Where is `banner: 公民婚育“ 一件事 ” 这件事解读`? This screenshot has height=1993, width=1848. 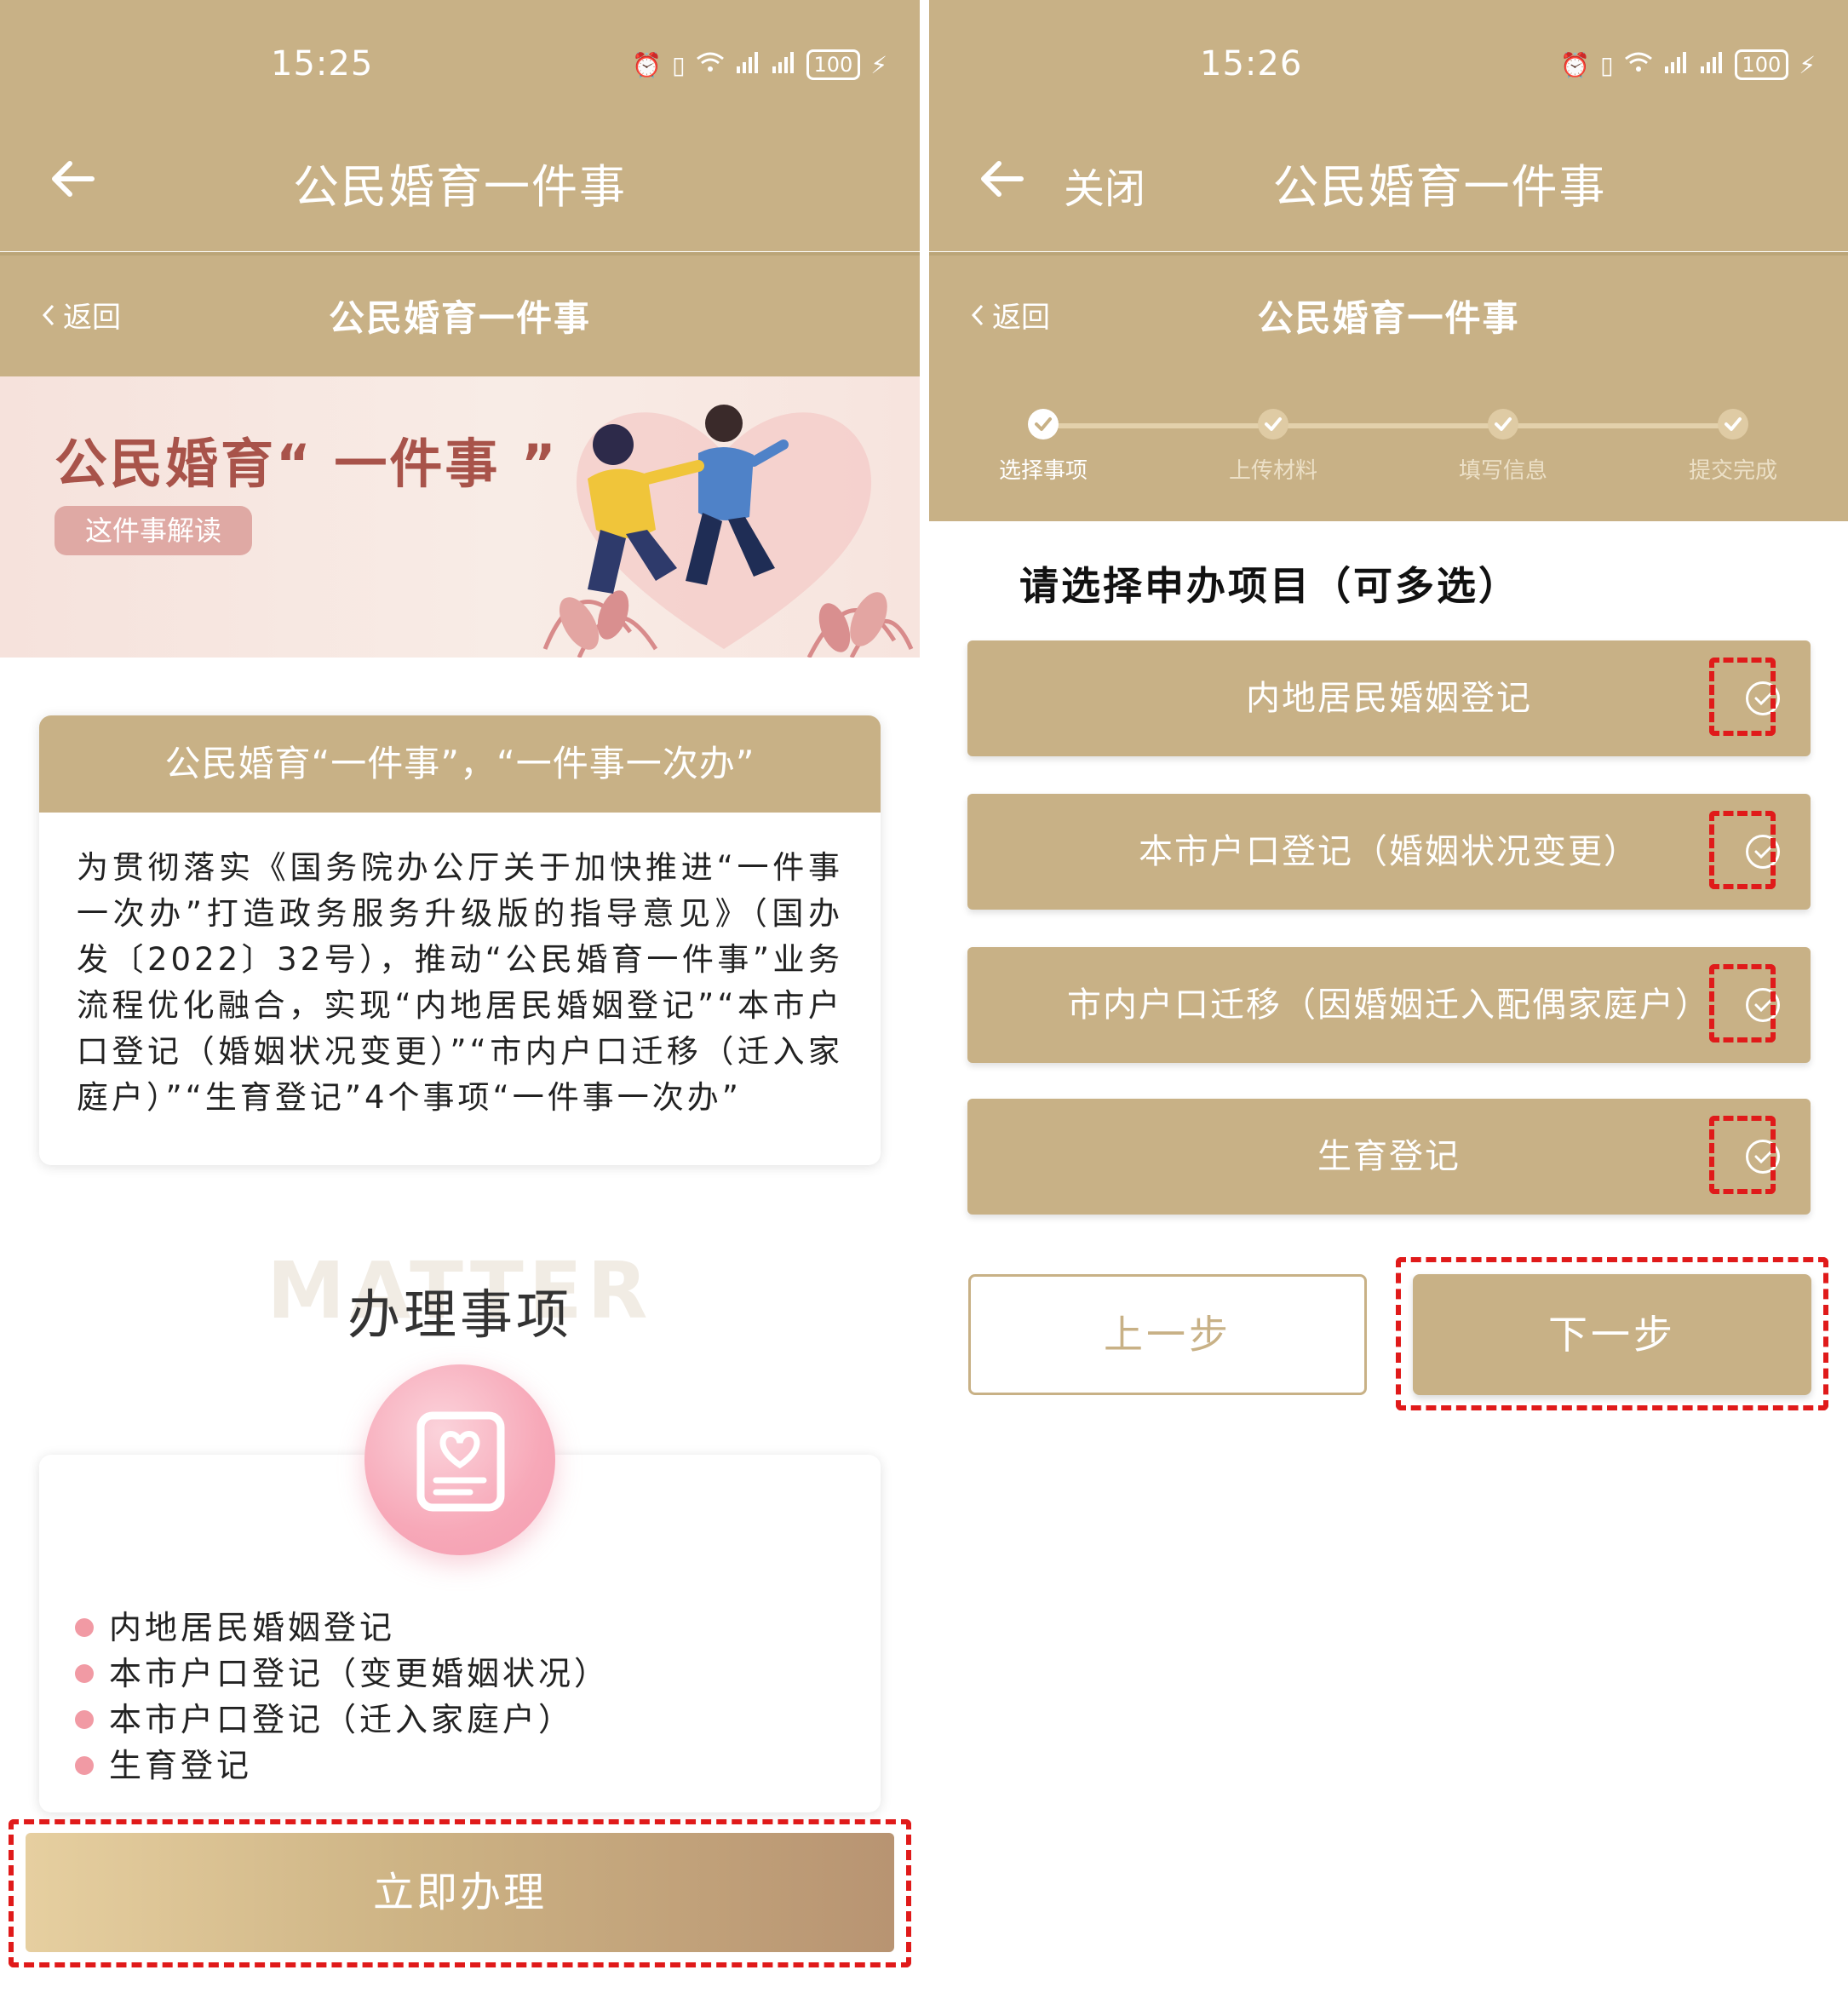
banner: 公民婚育“ 一件事 ” 这件事解读 is located at coordinates (460, 517).